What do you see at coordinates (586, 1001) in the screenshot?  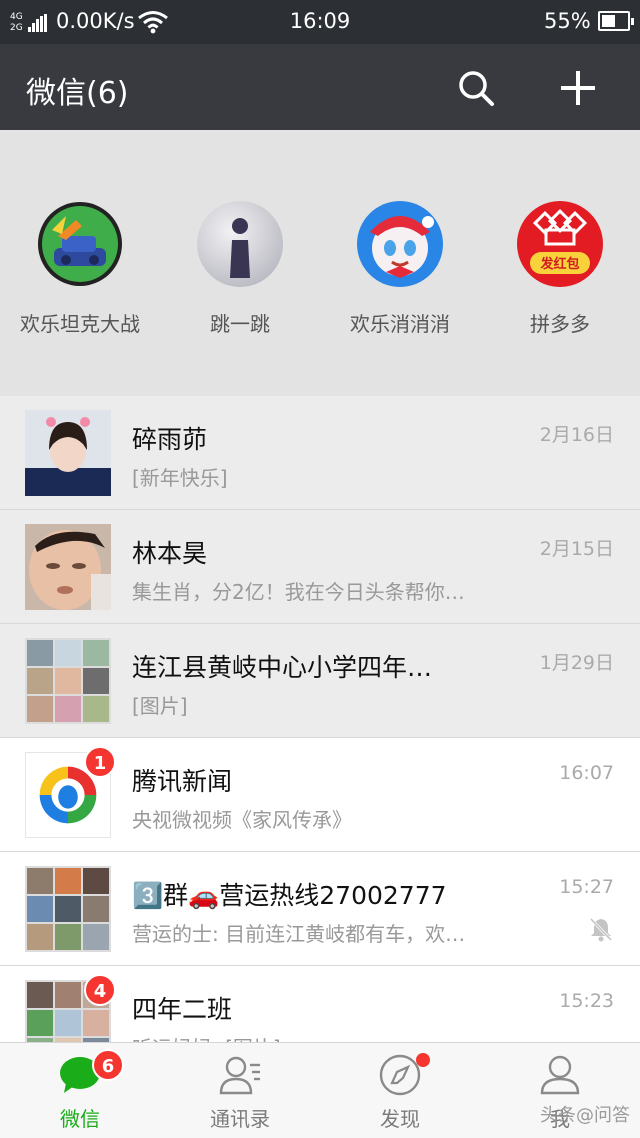 I see `chat-time: 15:23` at bounding box center [586, 1001].